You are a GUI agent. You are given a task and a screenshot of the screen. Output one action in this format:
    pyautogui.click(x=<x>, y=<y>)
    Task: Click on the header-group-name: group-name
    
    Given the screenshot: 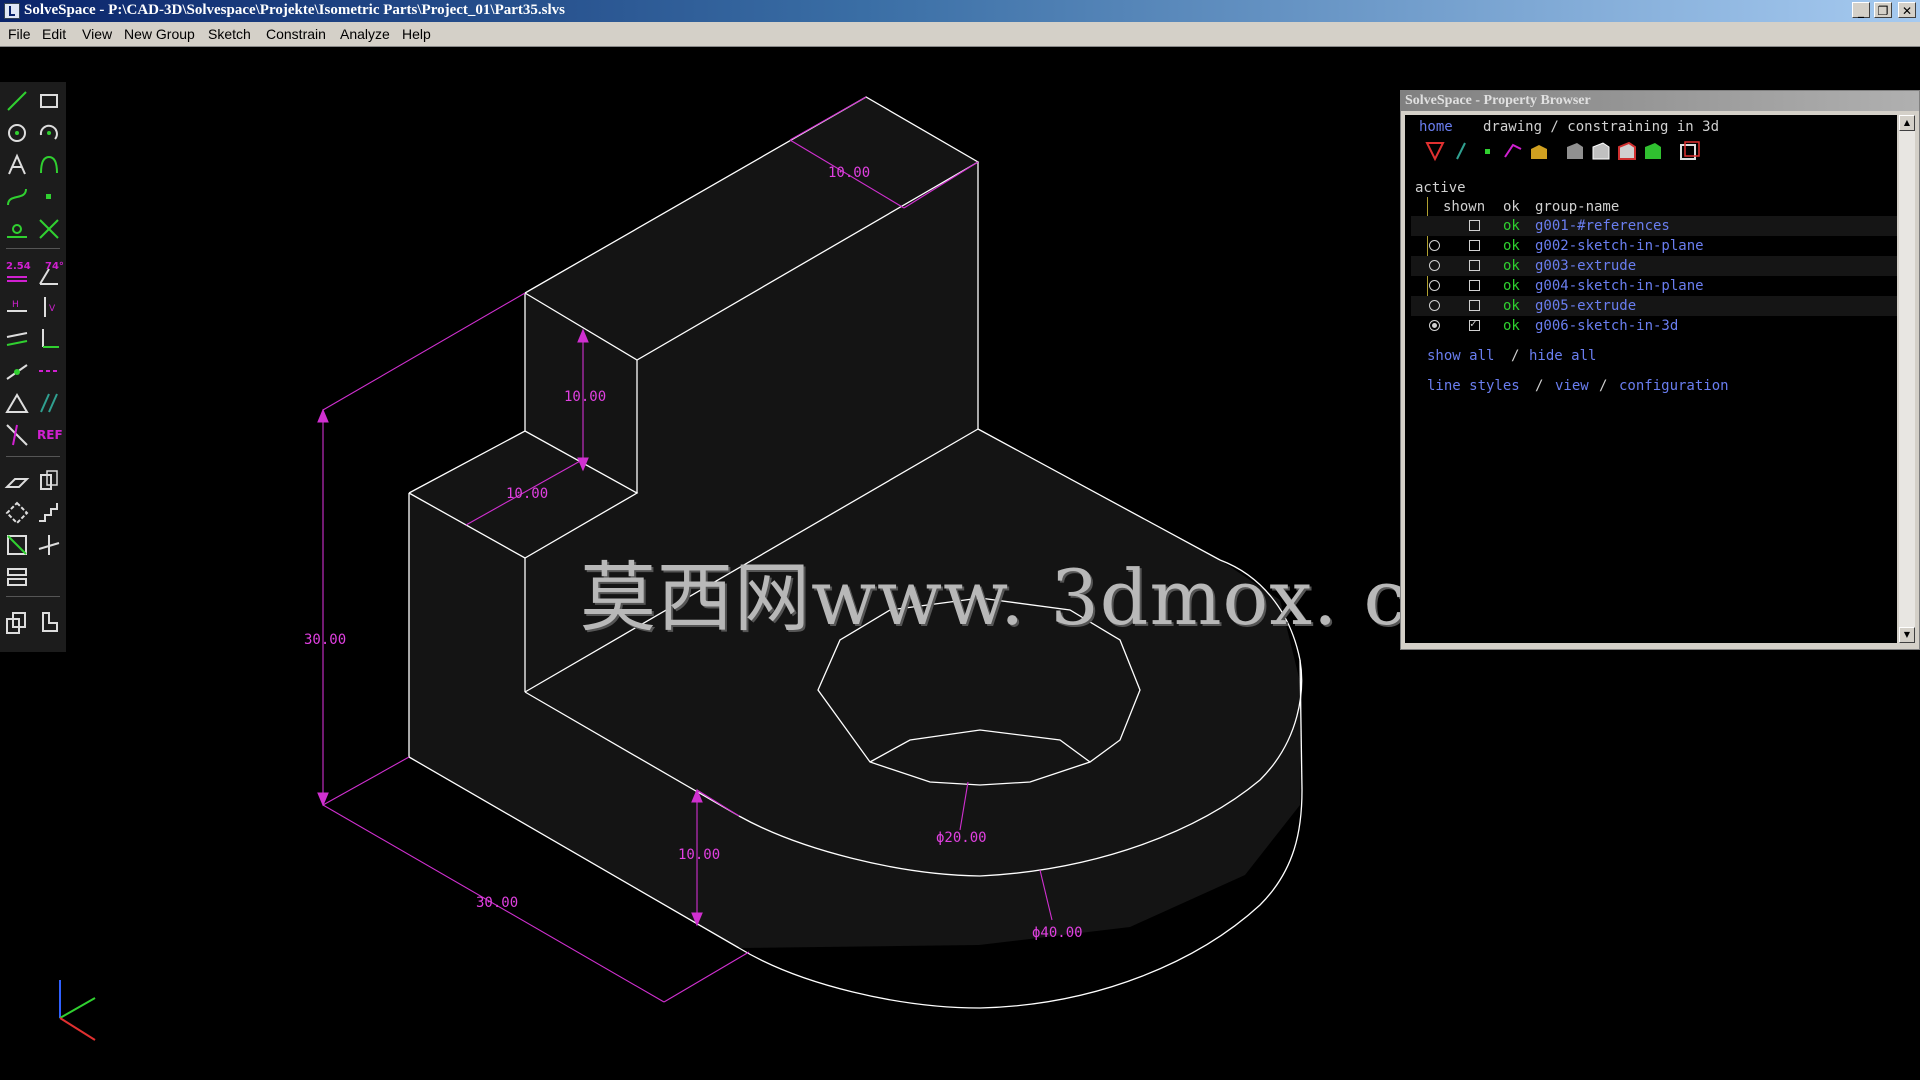 What is the action you would take?
    pyautogui.click(x=1577, y=207)
    